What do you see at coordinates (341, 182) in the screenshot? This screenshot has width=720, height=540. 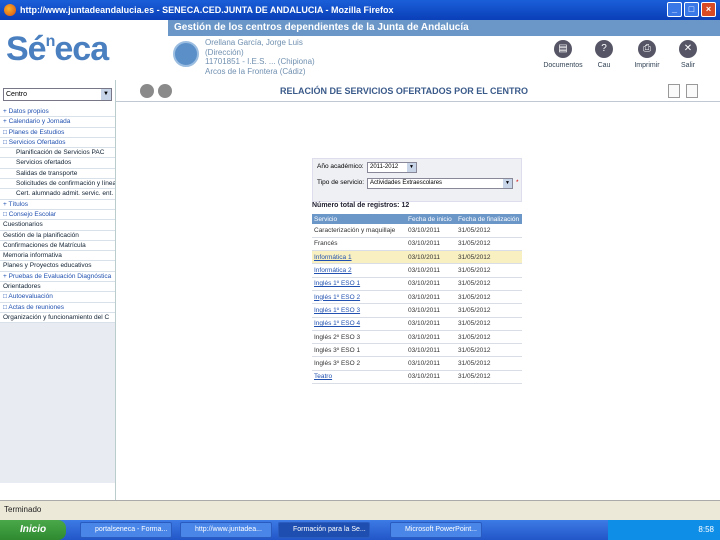 I see `service-type-label: Tipo de servicio:` at bounding box center [341, 182].